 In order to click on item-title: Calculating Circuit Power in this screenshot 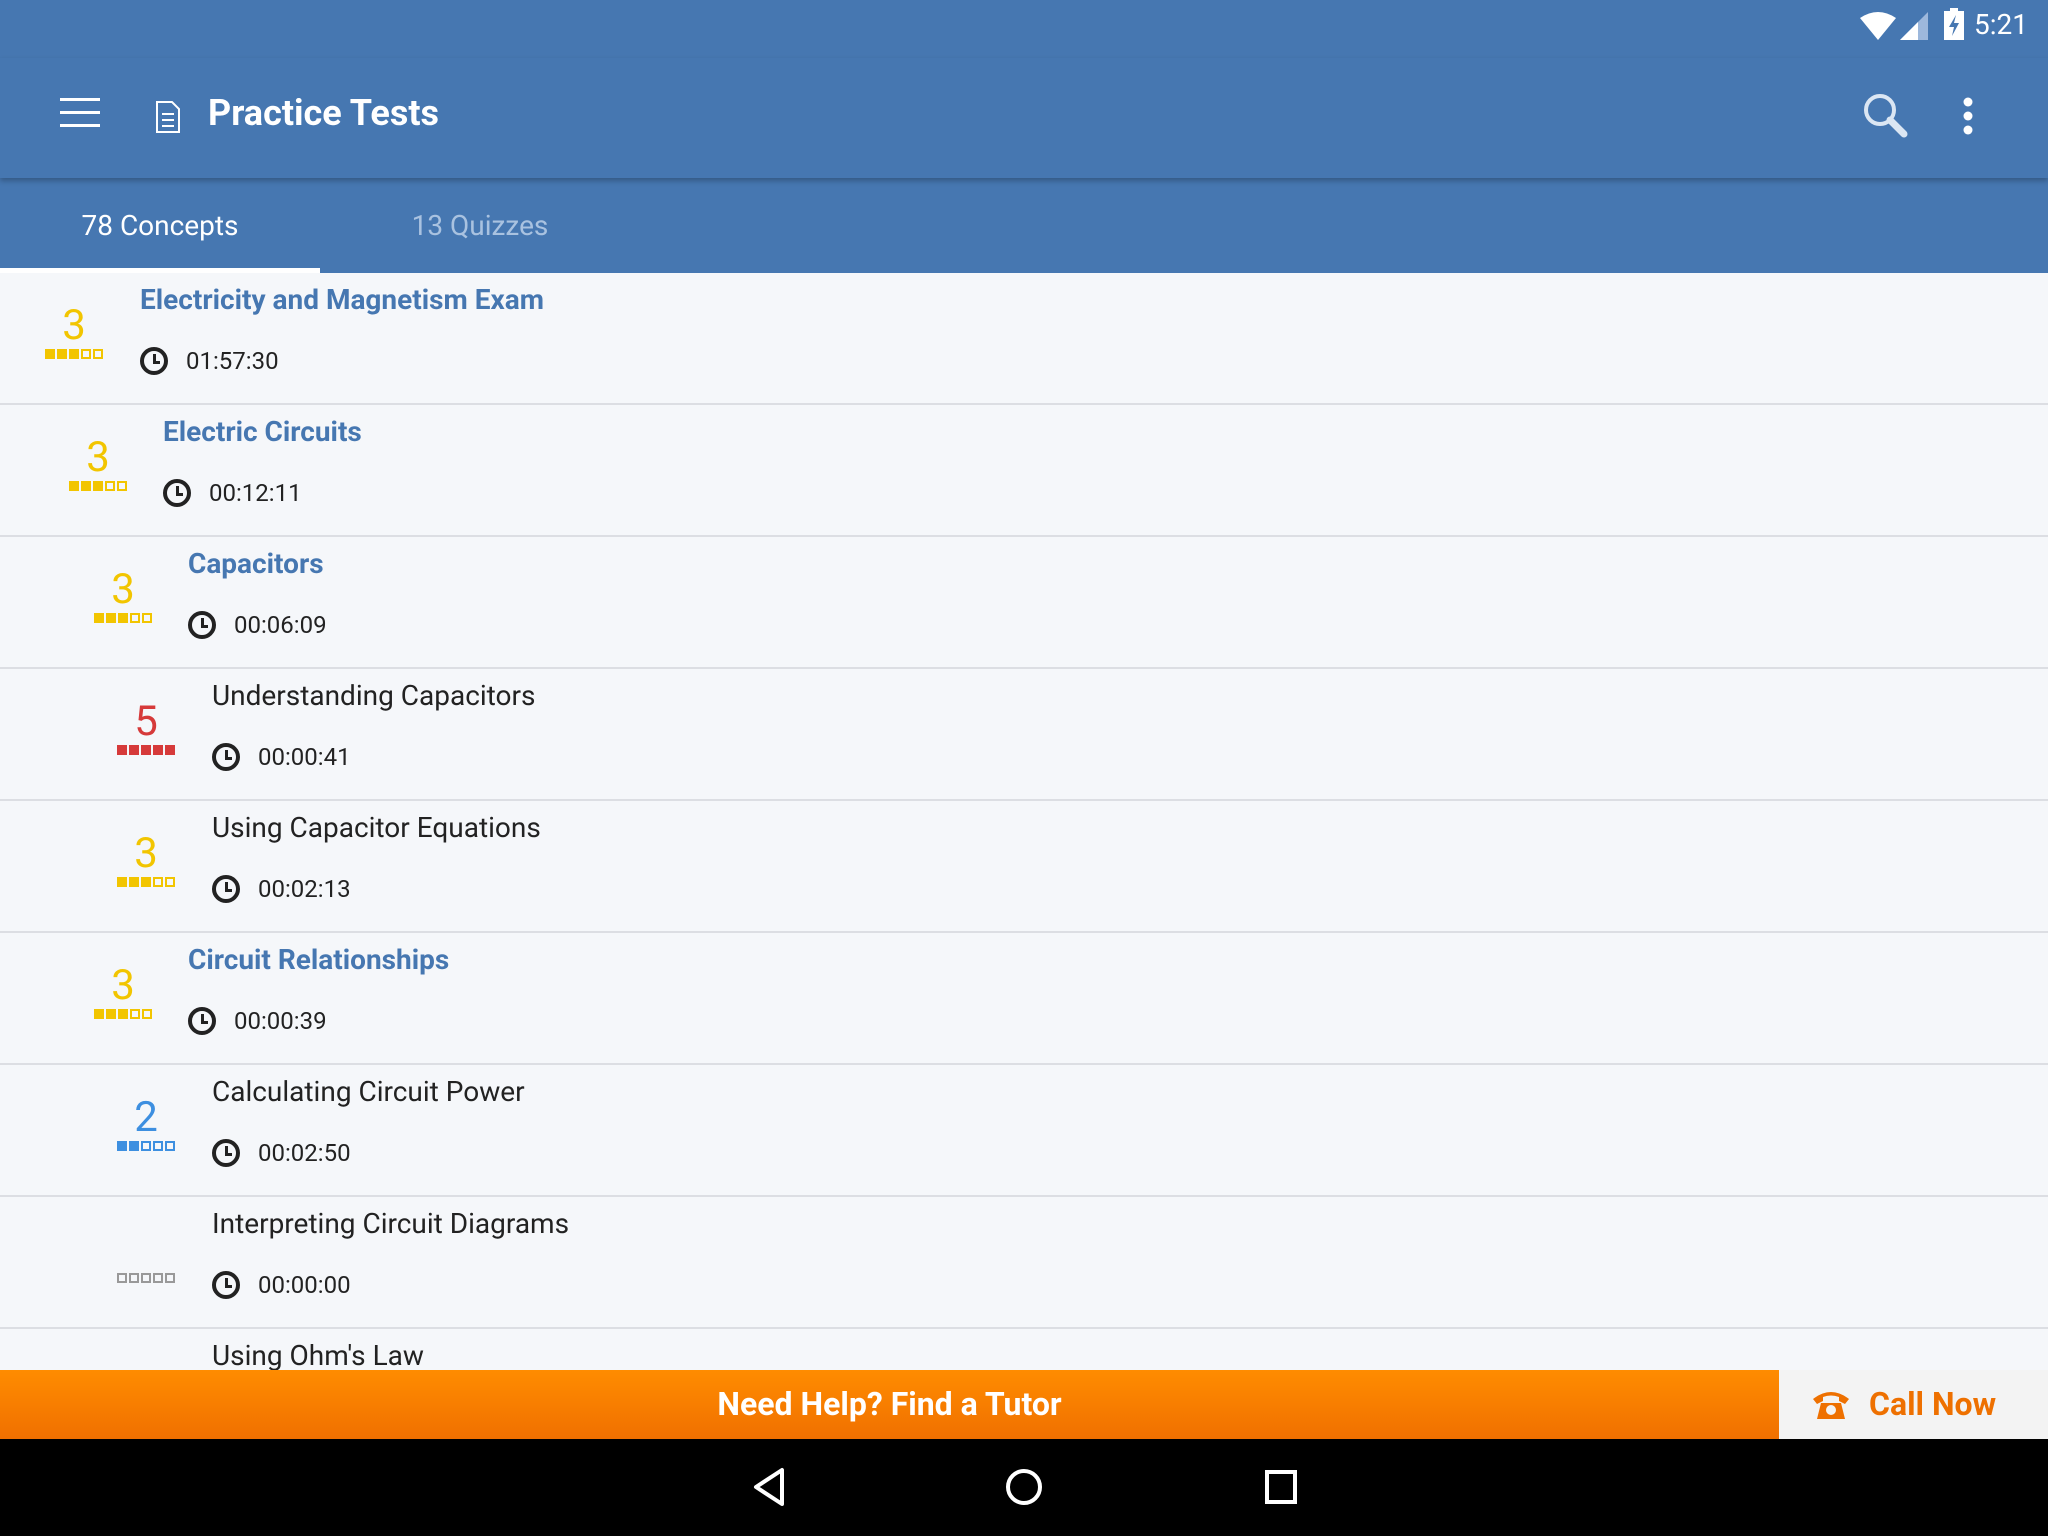, I will do `click(368, 1091)`.